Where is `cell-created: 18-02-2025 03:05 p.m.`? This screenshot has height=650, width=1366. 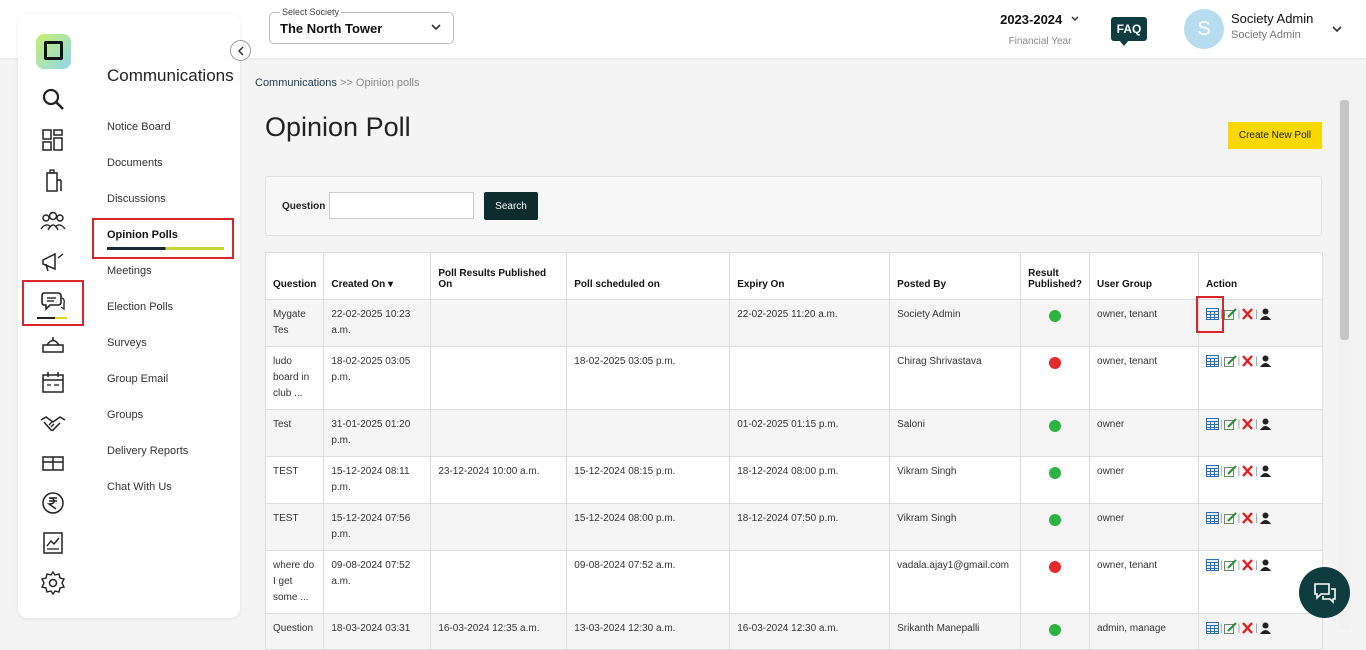 cell-created: 18-02-2025 03:05 p.m. is located at coordinates (377, 378).